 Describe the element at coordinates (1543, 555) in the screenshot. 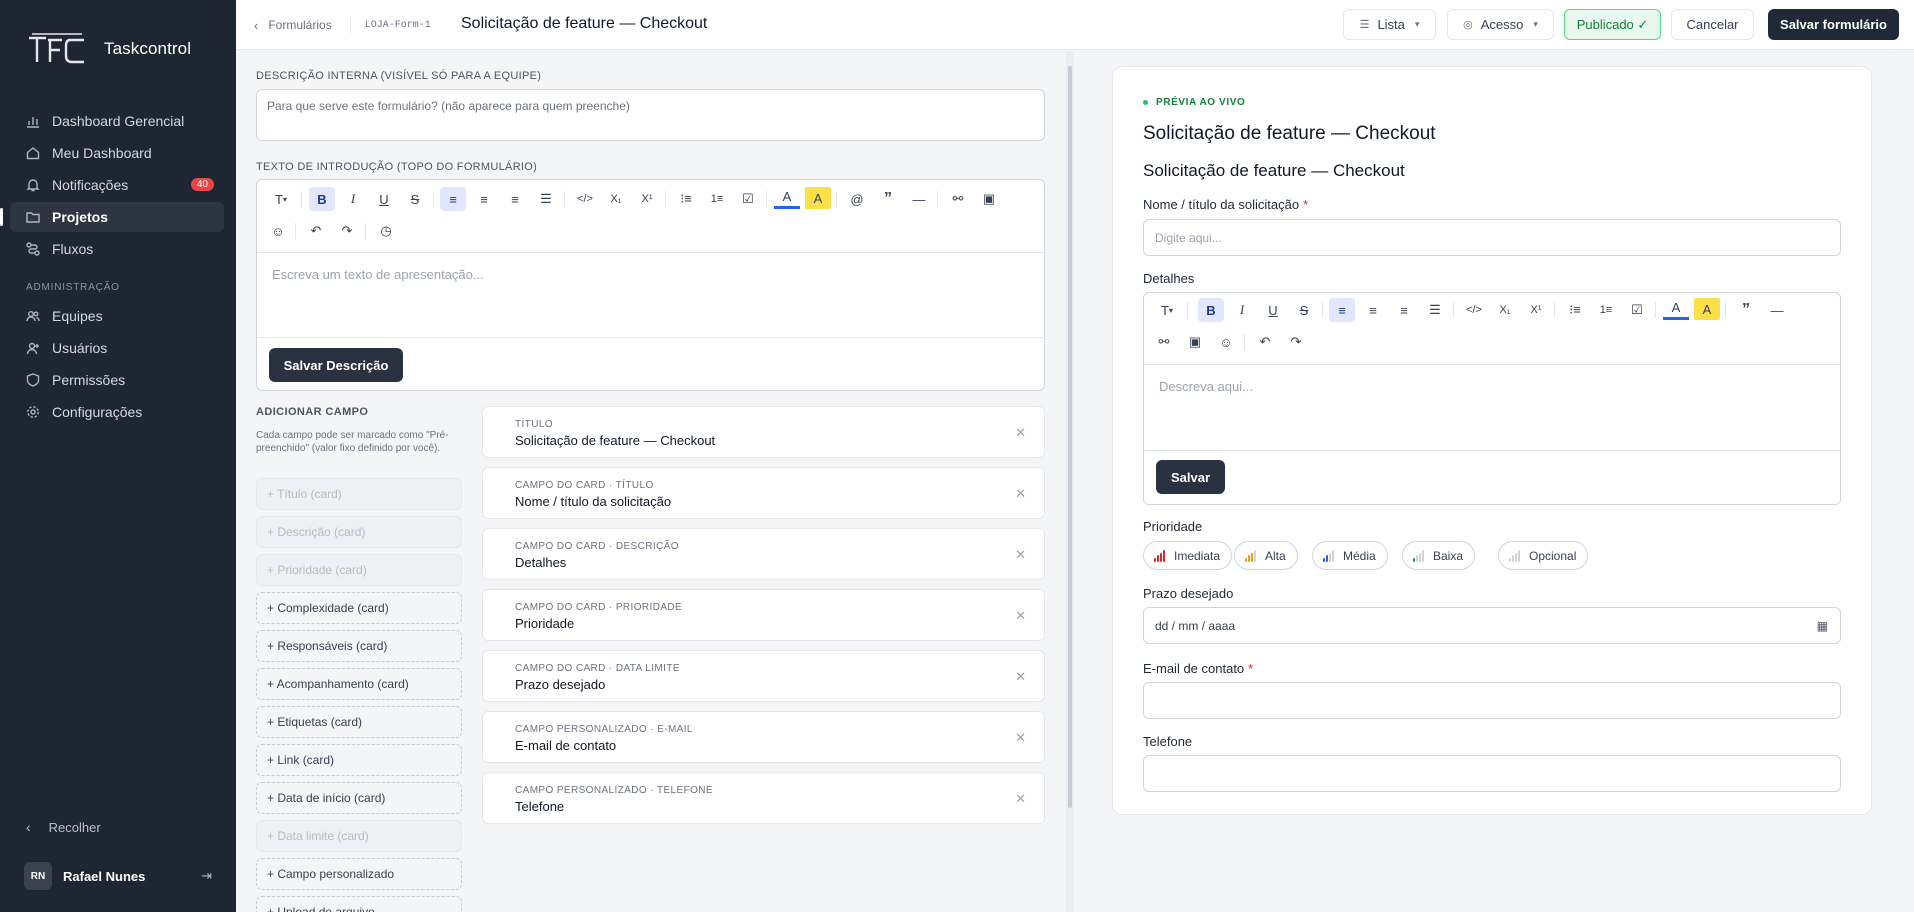

I see `priority-option: Opcional` at that location.